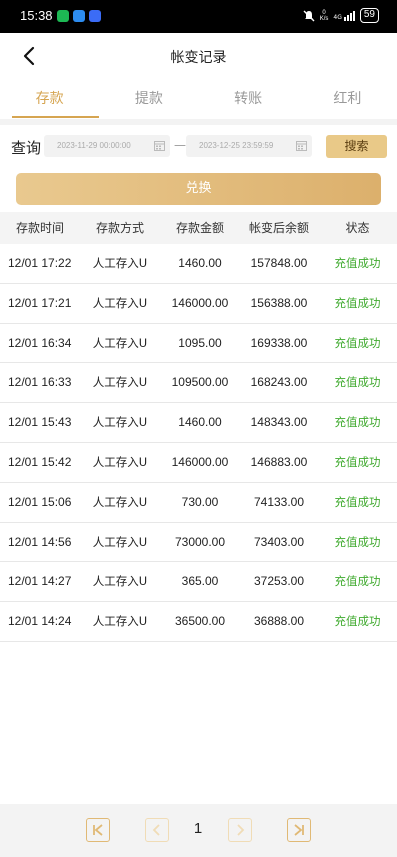 This screenshot has height=857, width=397. Describe the element at coordinates (40, 342) in the screenshot. I see `cell-time: 12/01 16:34` at that location.